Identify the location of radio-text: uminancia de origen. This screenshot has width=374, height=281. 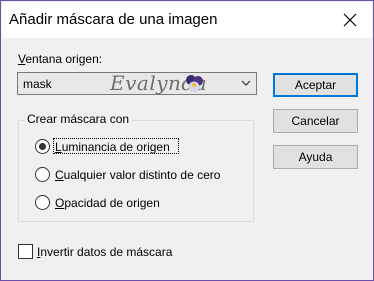
(115, 147).